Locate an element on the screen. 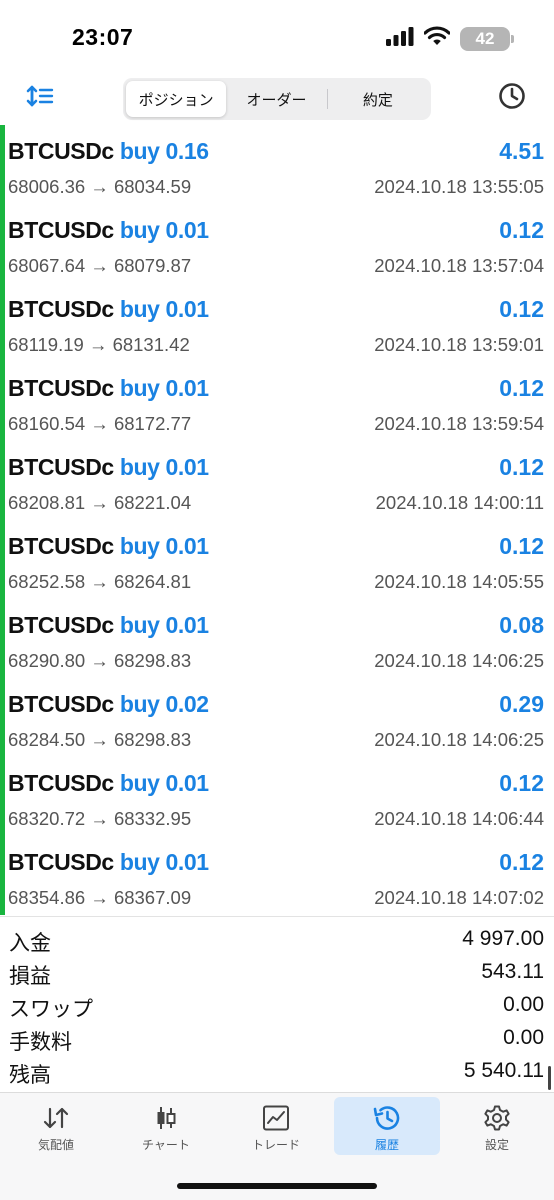 Image resolution: width=554 pixels, height=1200 pixels. segmented-control: ポジション オーダー 約定 is located at coordinates (277, 99).